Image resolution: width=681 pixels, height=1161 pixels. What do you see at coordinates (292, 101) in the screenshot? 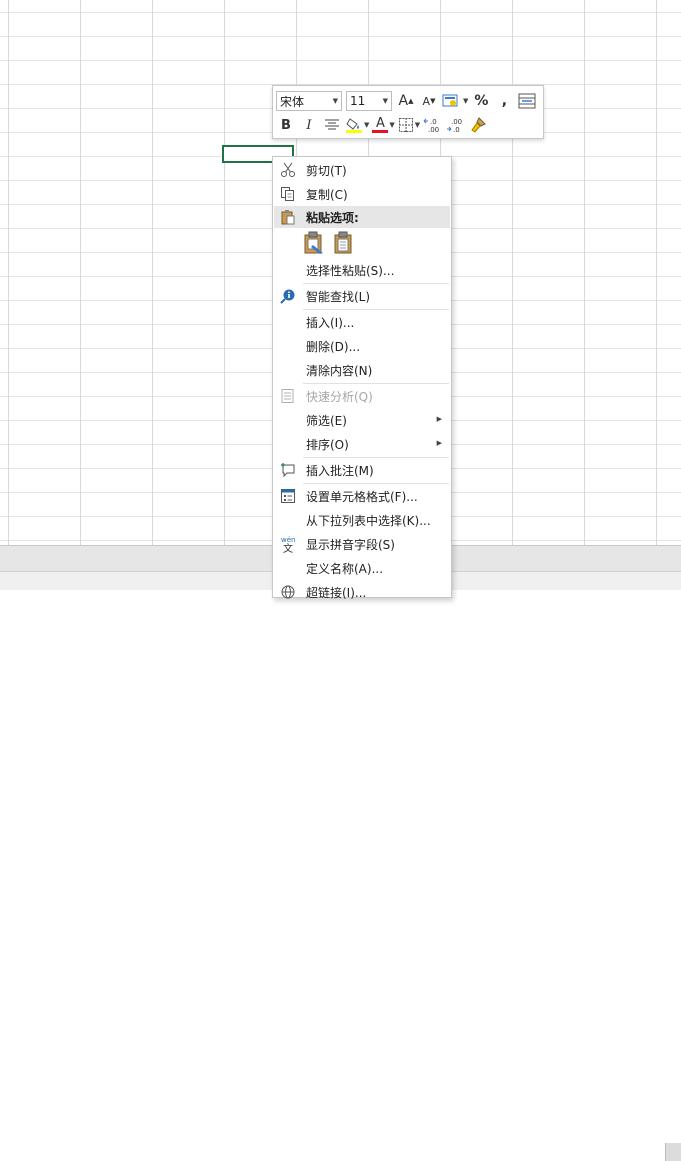
I see `font-name-value: 宋体` at bounding box center [292, 101].